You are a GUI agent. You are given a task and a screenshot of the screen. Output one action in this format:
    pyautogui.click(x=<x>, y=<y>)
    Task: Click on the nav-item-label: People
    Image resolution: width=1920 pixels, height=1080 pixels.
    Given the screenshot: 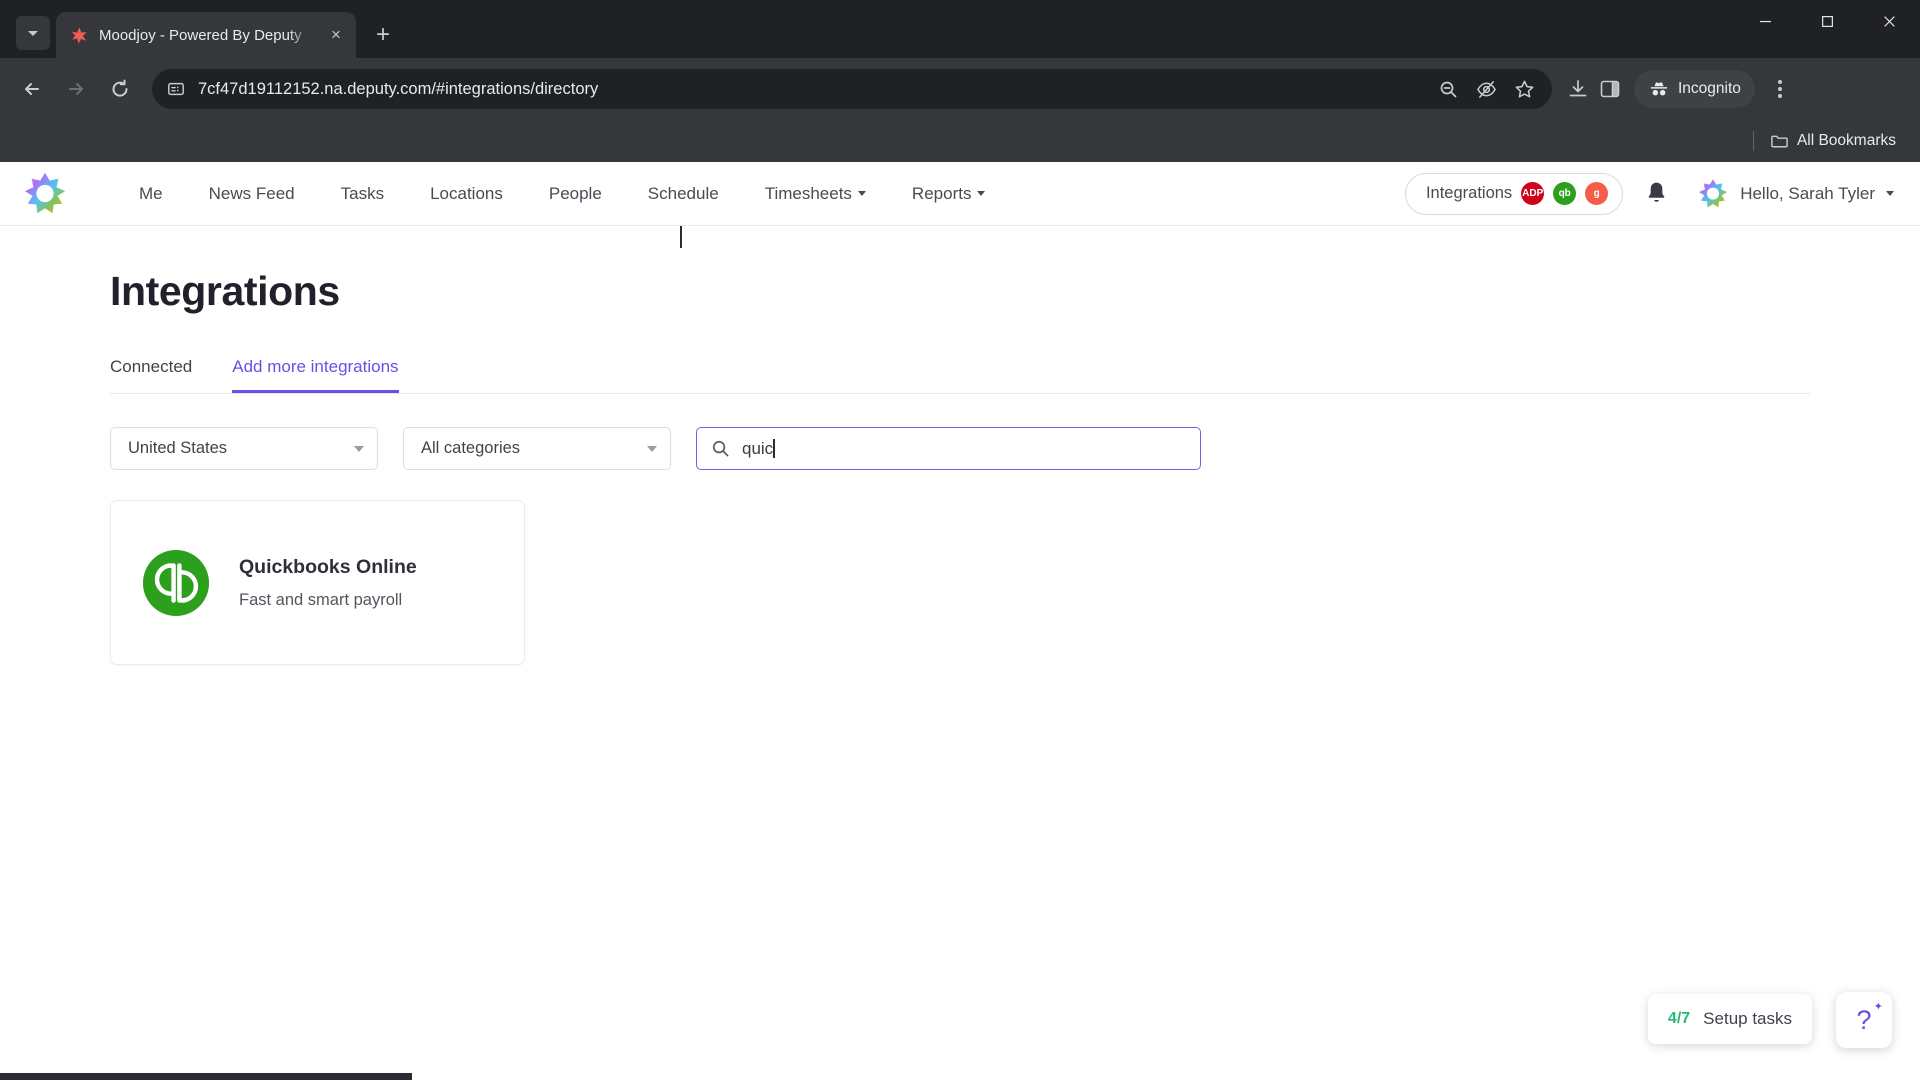 What is the action you would take?
    pyautogui.click(x=575, y=193)
    